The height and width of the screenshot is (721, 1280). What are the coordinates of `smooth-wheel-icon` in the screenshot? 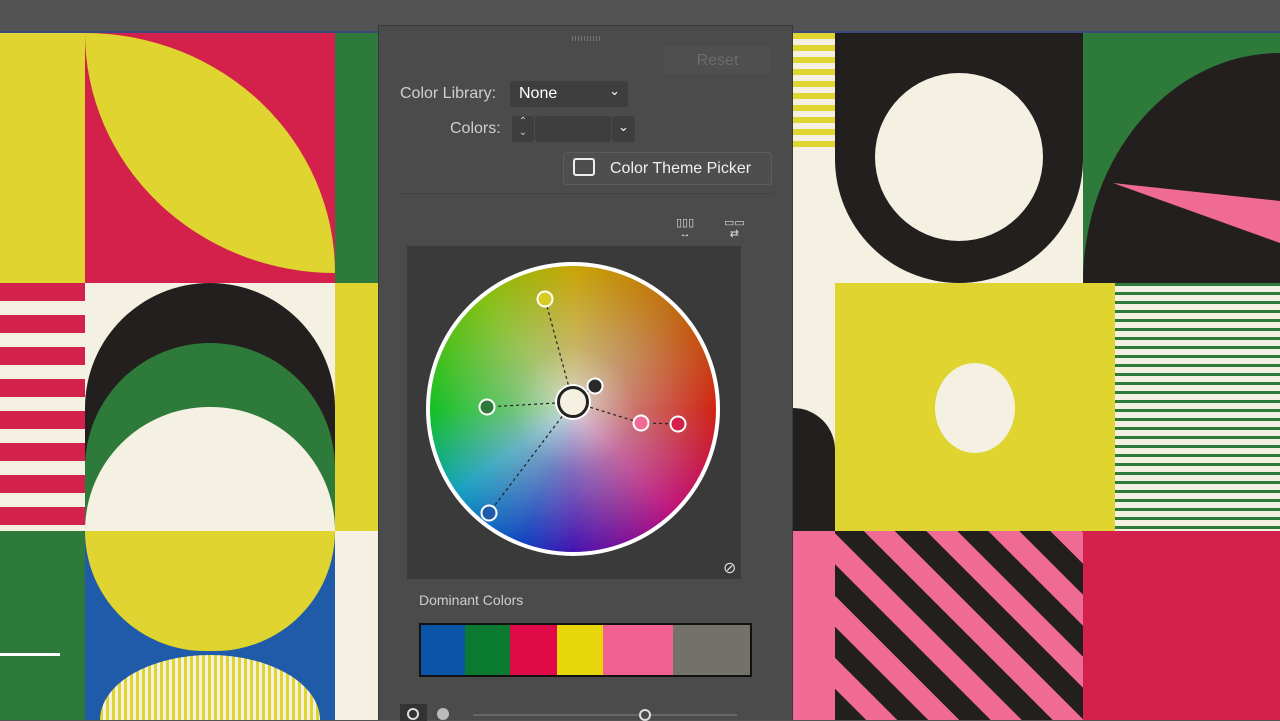 It's located at (413, 714).